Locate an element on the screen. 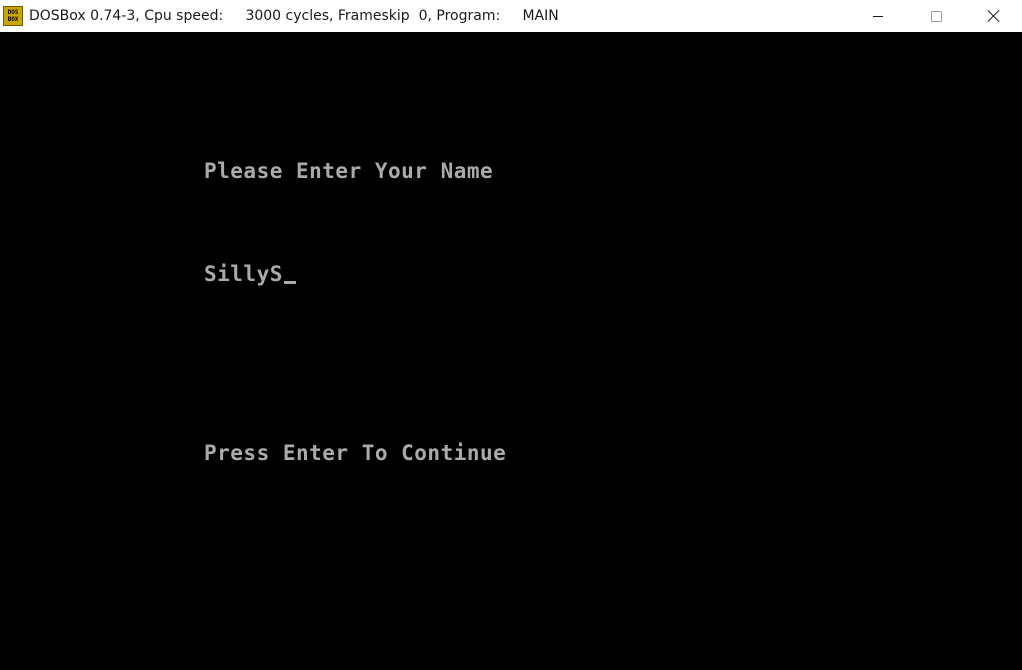 This screenshot has height=670, width=1022. text-cursor is located at coordinates (289, 282).